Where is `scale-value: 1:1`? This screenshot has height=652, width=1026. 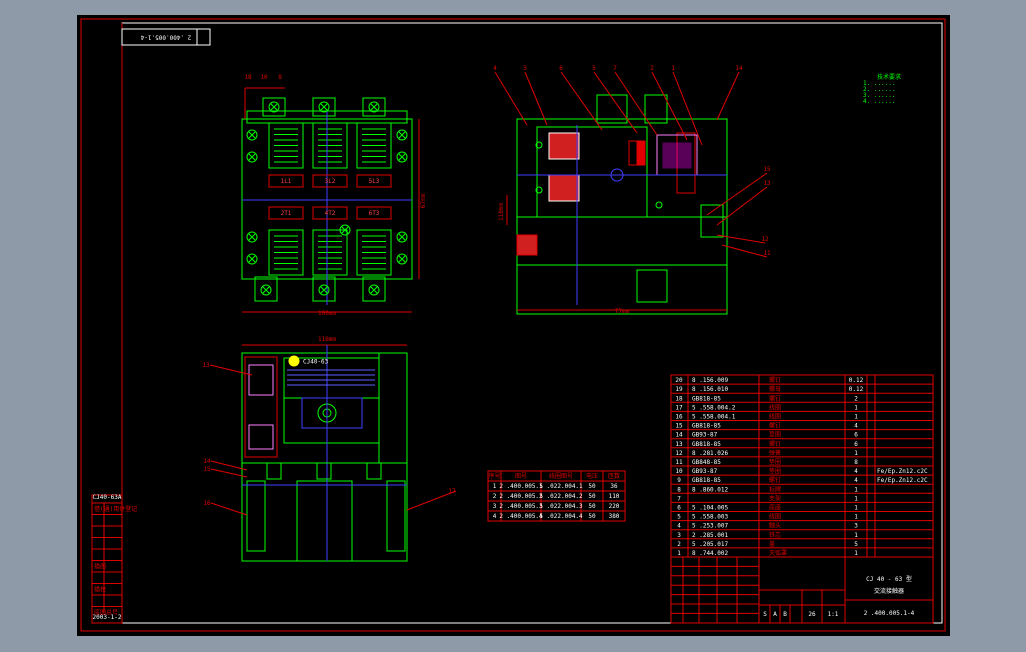 scale-value: 1:1 is located at coordinates (833, 614).